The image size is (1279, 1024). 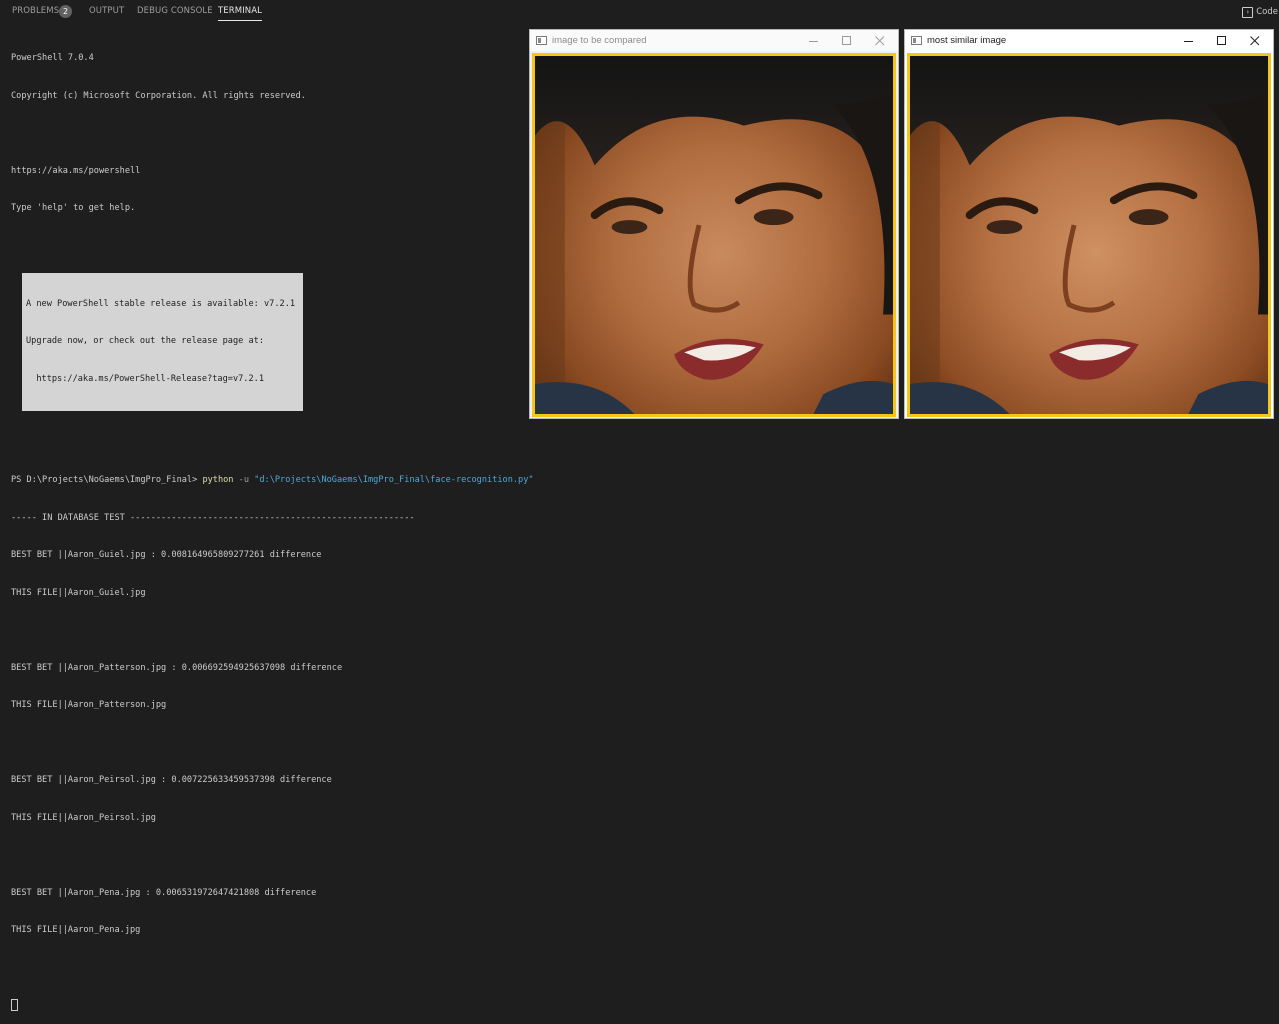 I want to click on code-button-label: Code, so click(x=1267, y=12).